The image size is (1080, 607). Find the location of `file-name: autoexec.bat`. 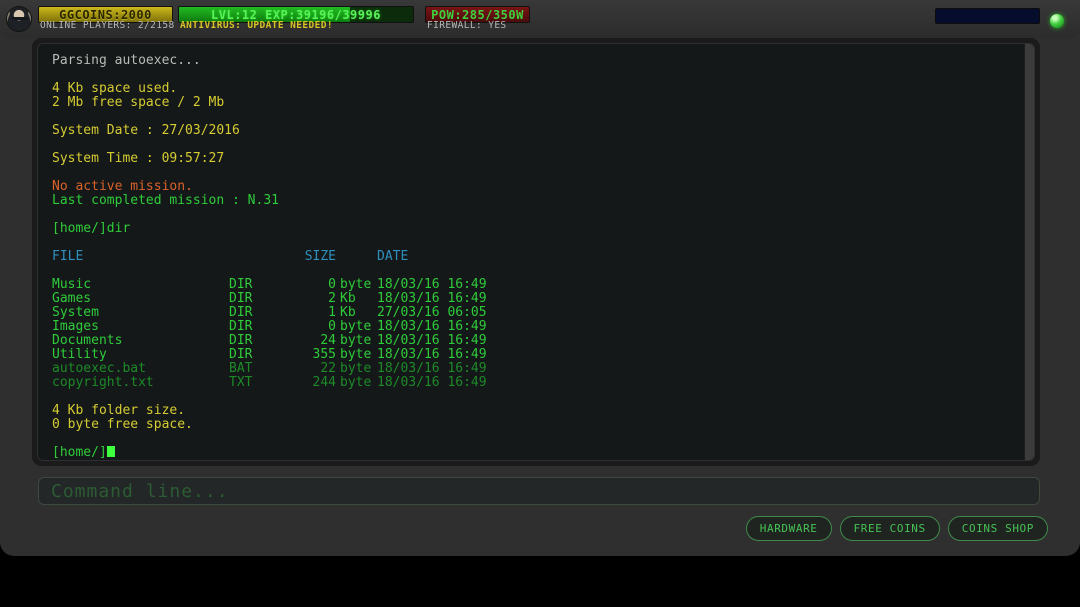

file-name: autoexec.bat is located at coordinates (99, 368).